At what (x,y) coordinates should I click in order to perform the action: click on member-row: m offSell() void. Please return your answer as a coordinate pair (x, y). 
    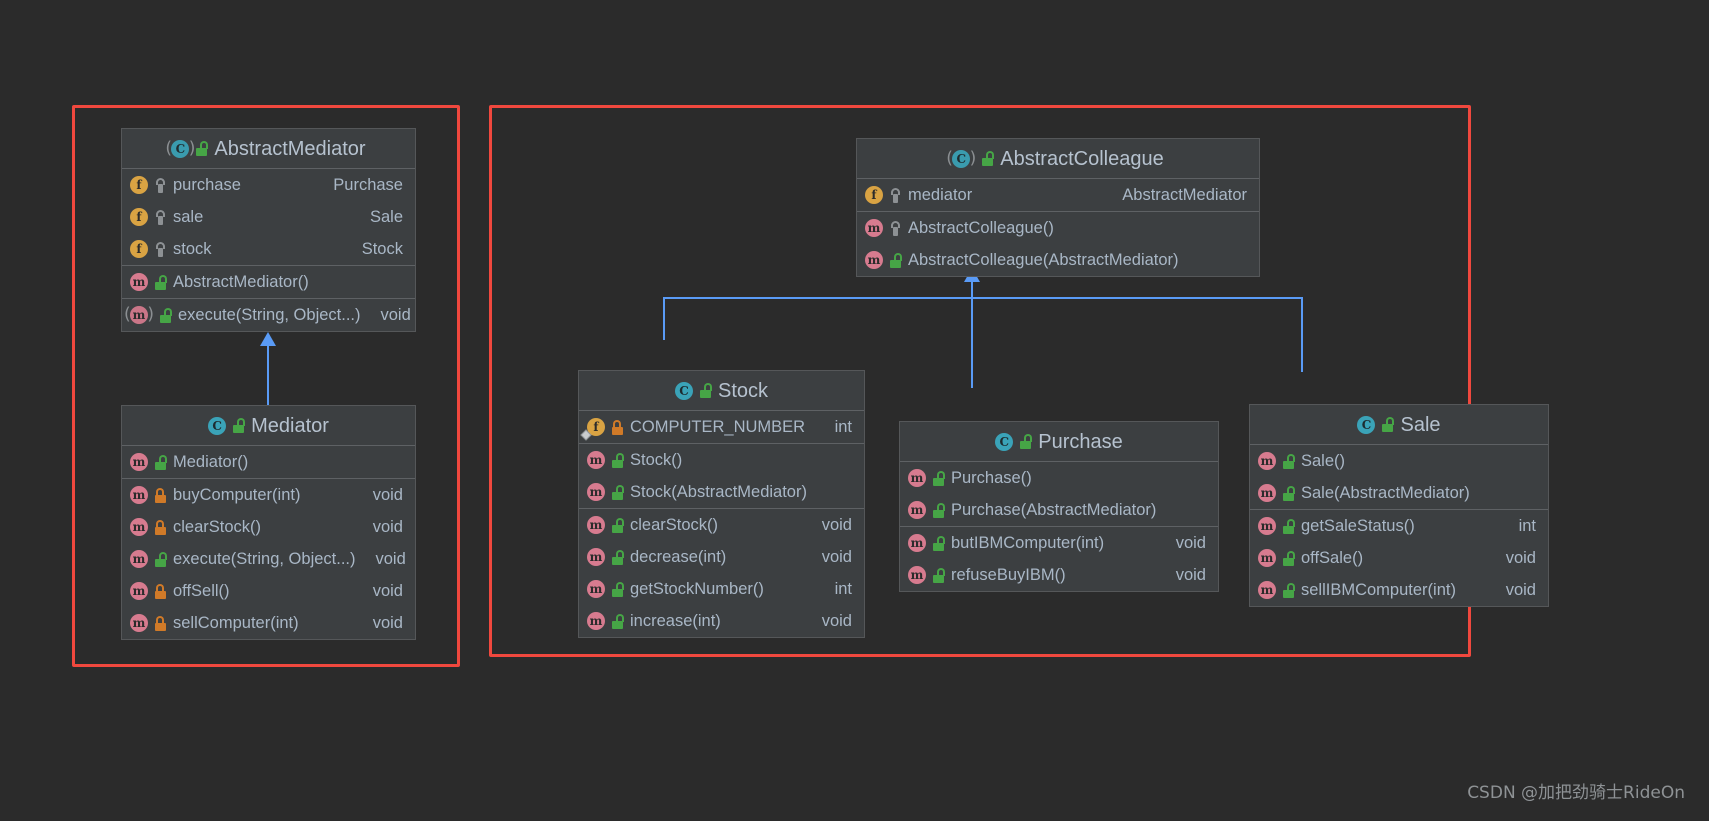
    Looking at the image, I should click on (268, 591).